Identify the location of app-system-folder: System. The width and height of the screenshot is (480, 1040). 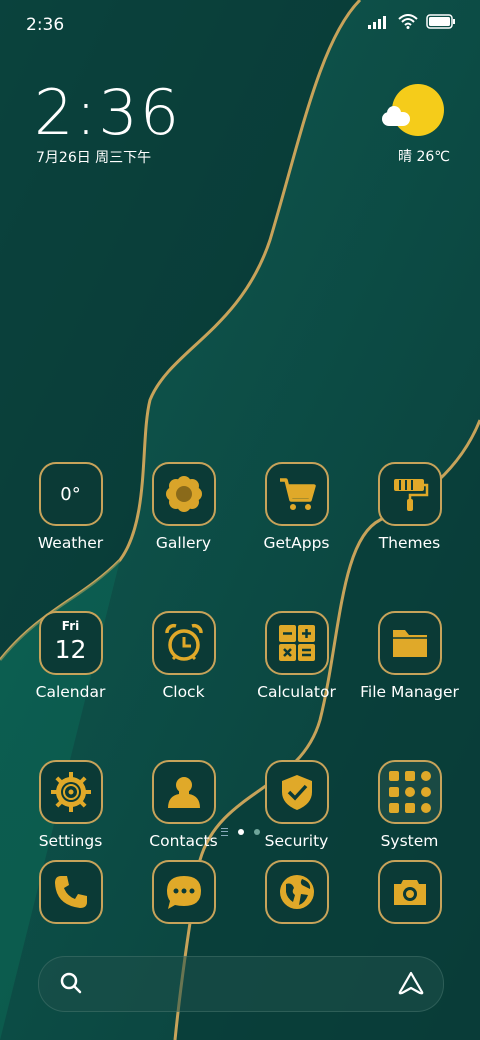
(409, 805).